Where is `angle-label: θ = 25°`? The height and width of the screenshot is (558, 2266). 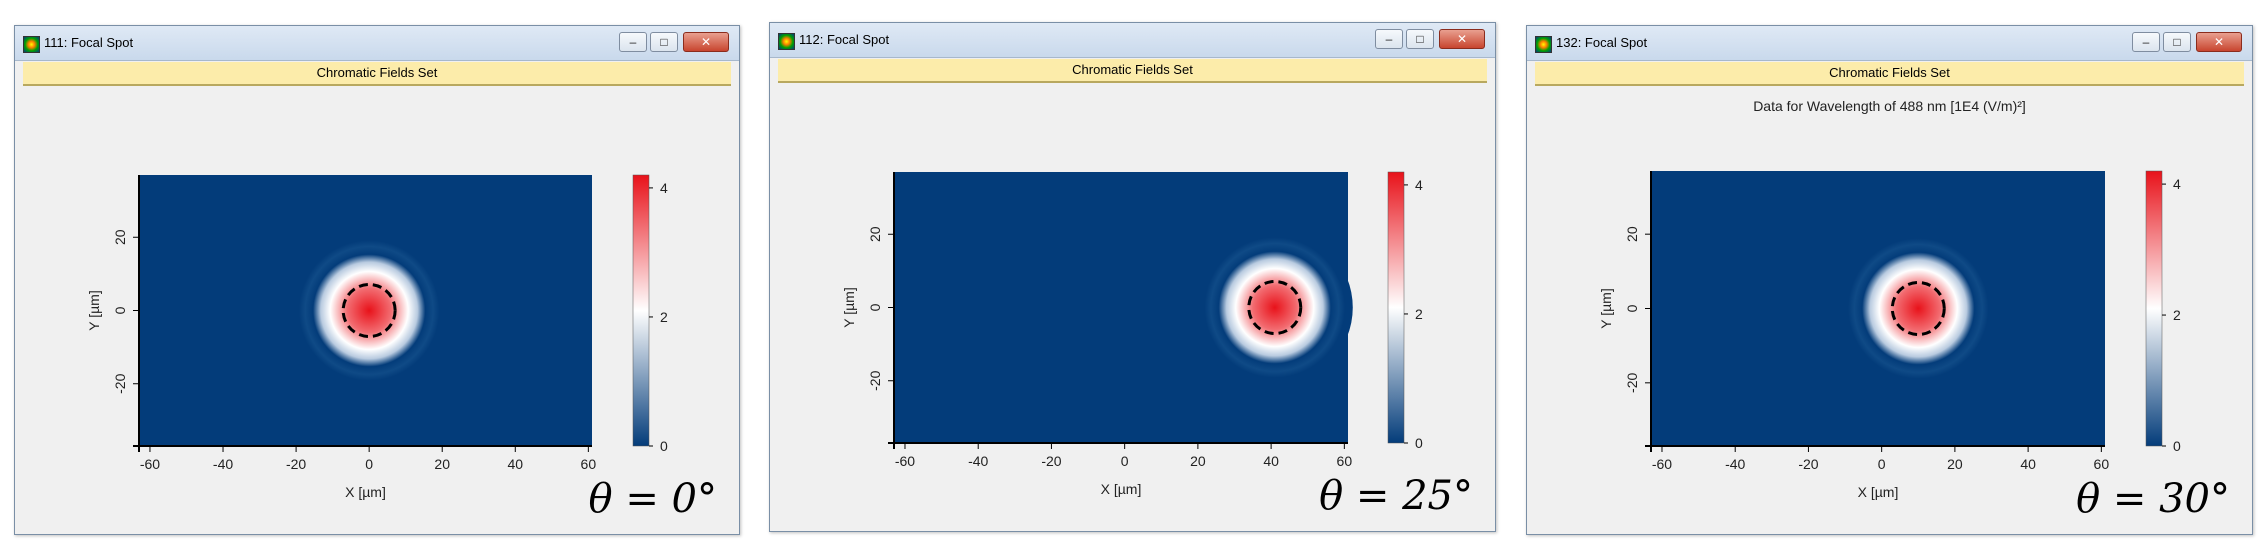 angle-label: θ = 25° is located at coordinates (1396, 496).